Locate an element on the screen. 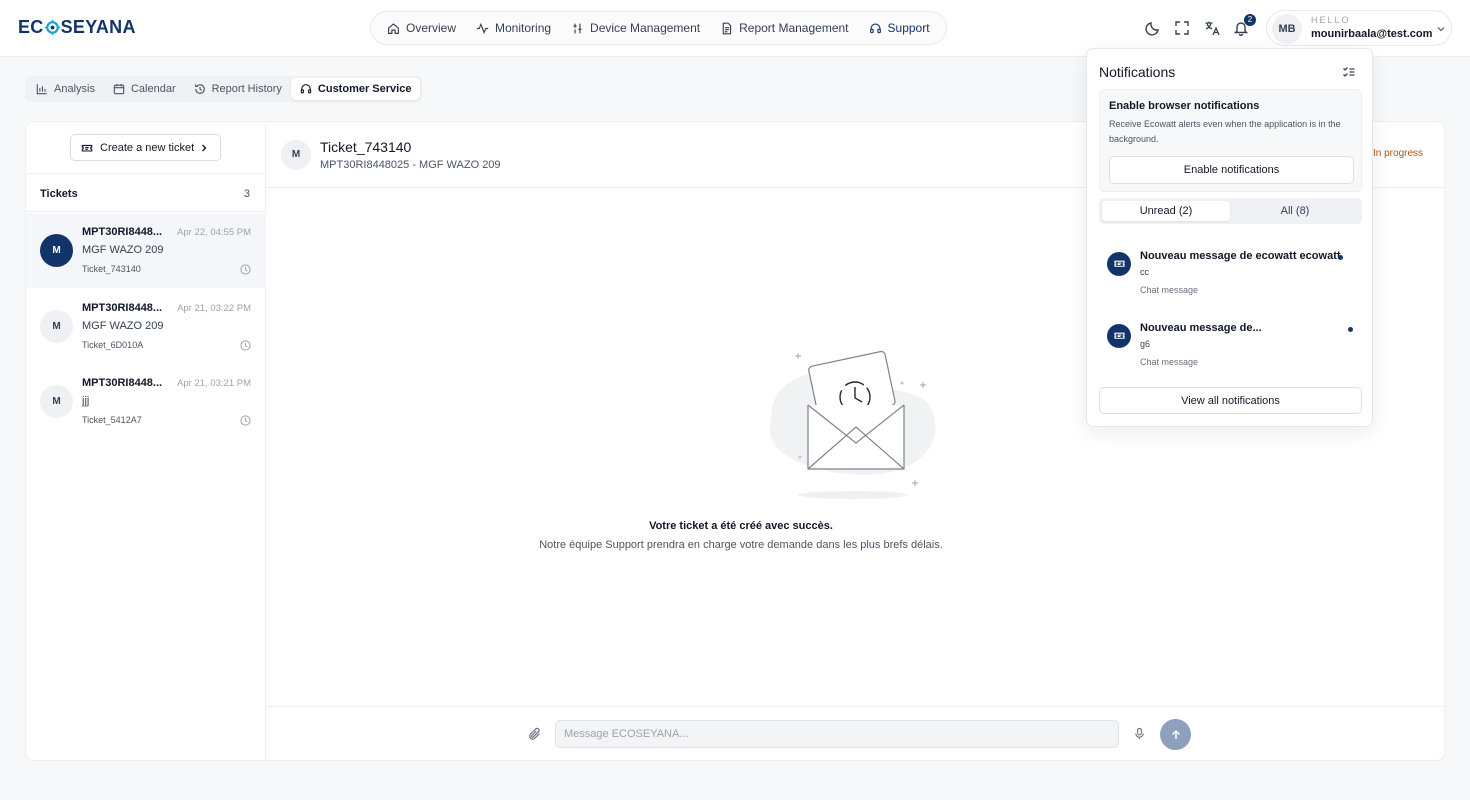 The height and width of the screenshot is (800, 1470). moon-icon is located at coordinates (1153, 28).